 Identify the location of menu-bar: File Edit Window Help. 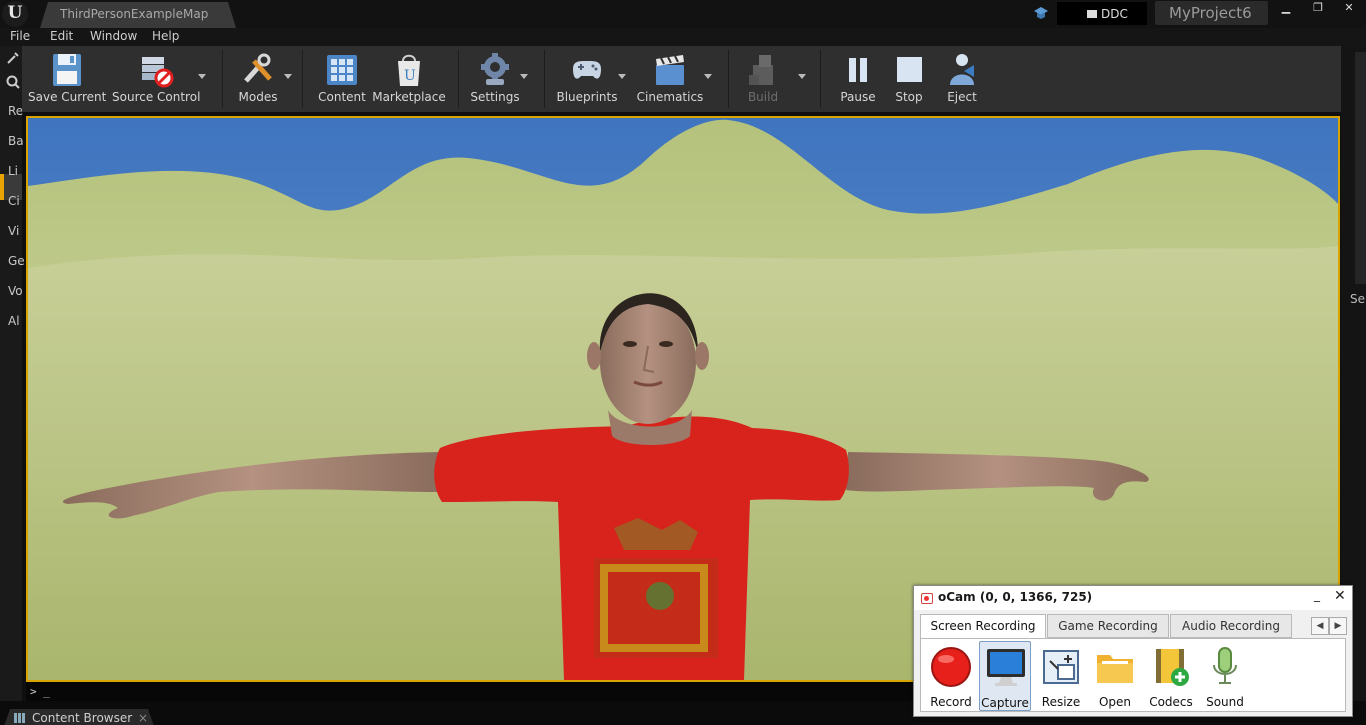
(683, 37).